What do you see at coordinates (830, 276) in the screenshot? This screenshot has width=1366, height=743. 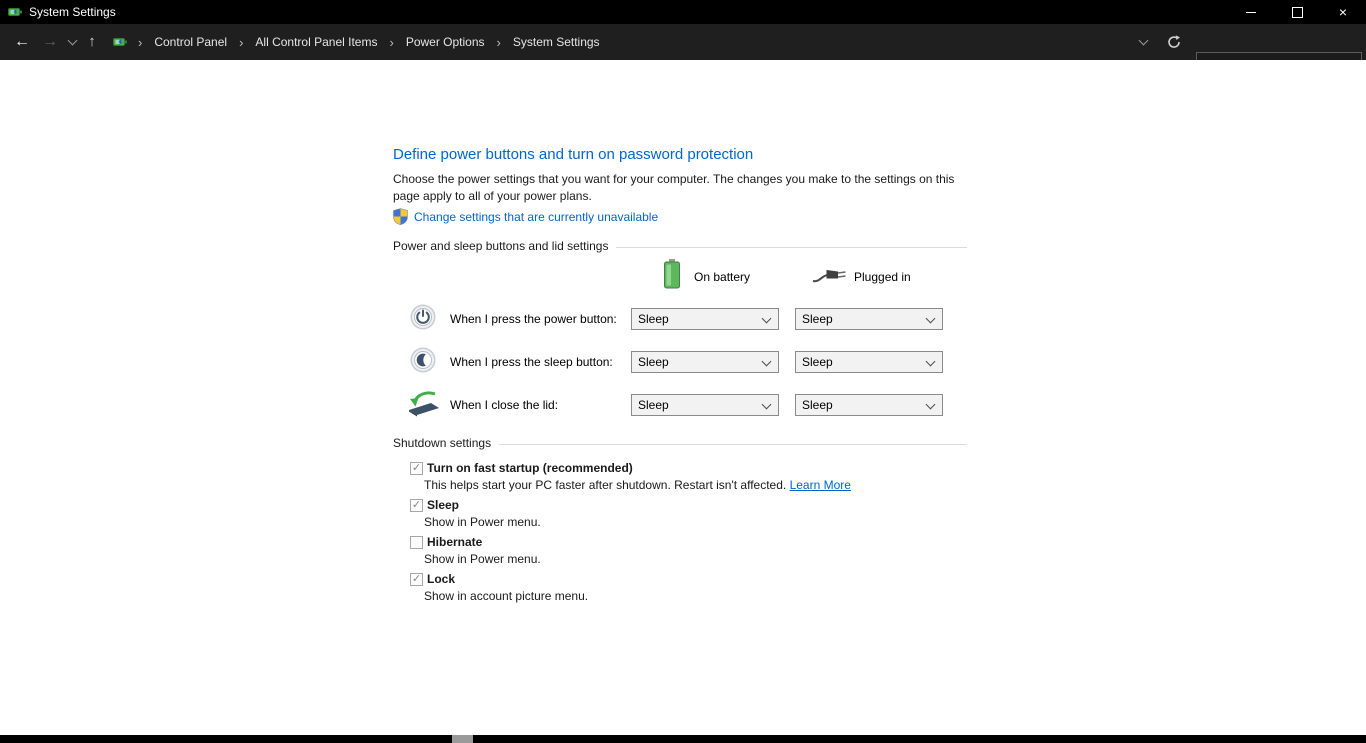 I see `plug-icon` at bounding box center [830, 276].